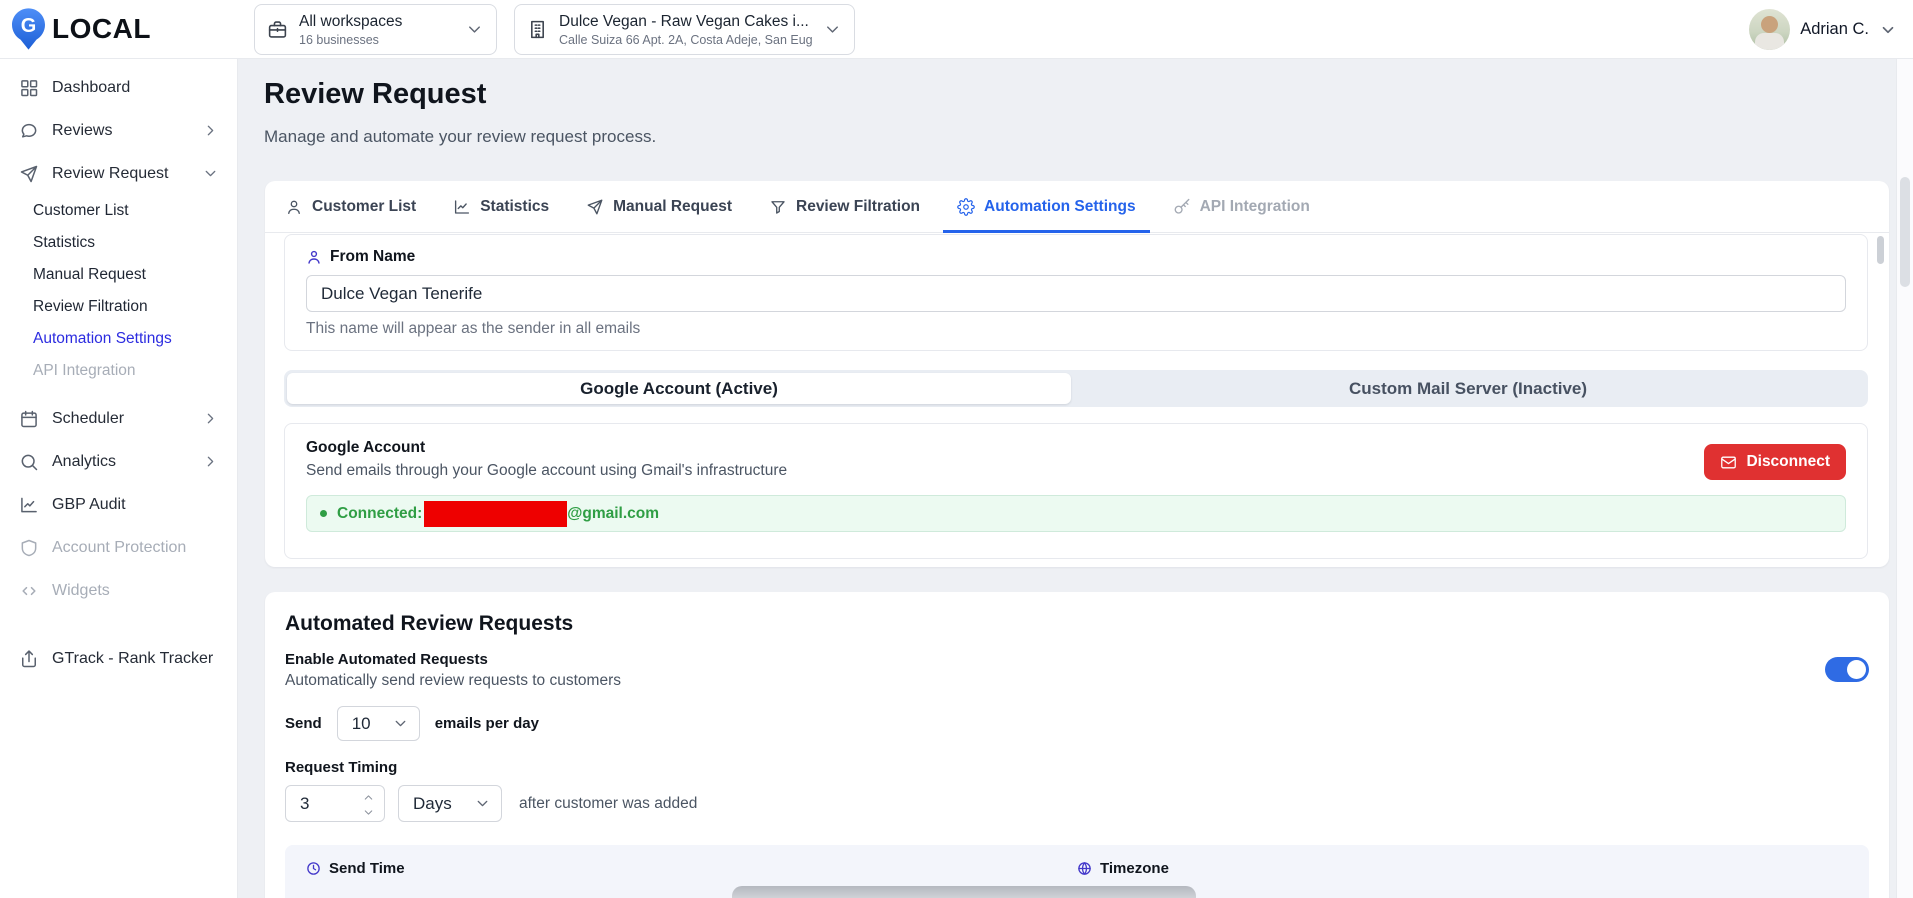 This screenshot has width=1913, height=898. I want to click on timing-unit-value: Days, so click(432, 803).